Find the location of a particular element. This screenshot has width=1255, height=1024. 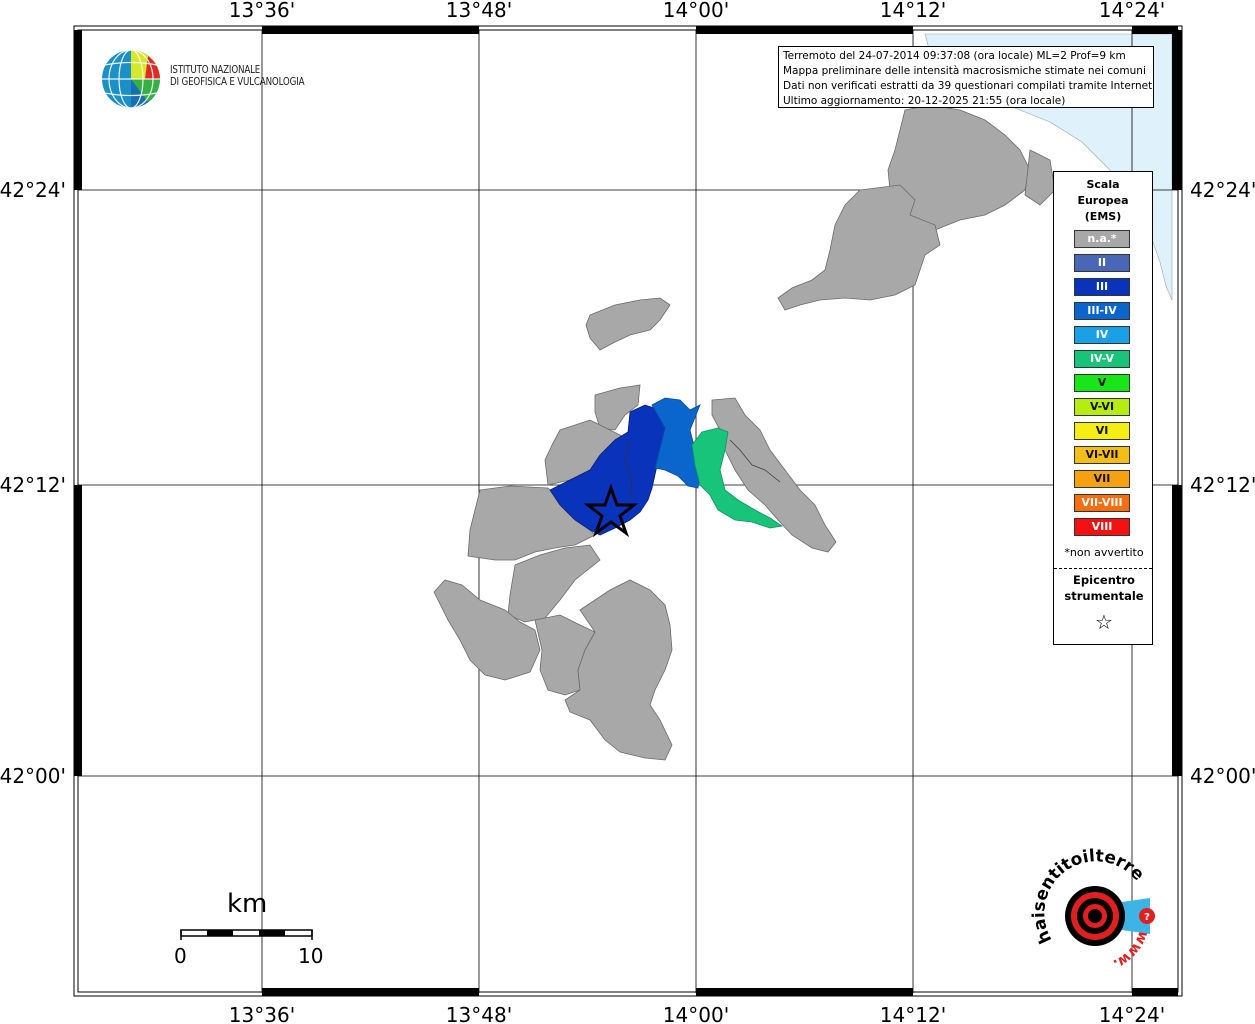

legend-item: V-VI is located at coordinates (1102, 407).